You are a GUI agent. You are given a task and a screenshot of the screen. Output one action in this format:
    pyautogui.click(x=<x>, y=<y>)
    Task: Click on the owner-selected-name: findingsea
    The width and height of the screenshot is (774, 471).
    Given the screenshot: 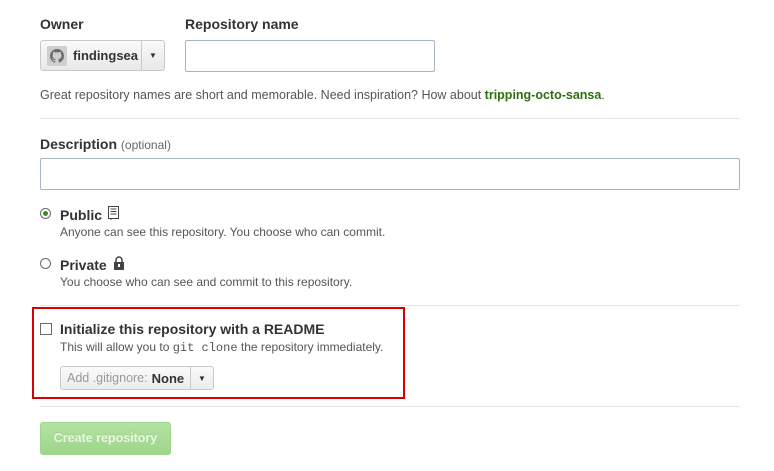 What is the action you would take?
    pyautogui.click(x=106, y=55)
    